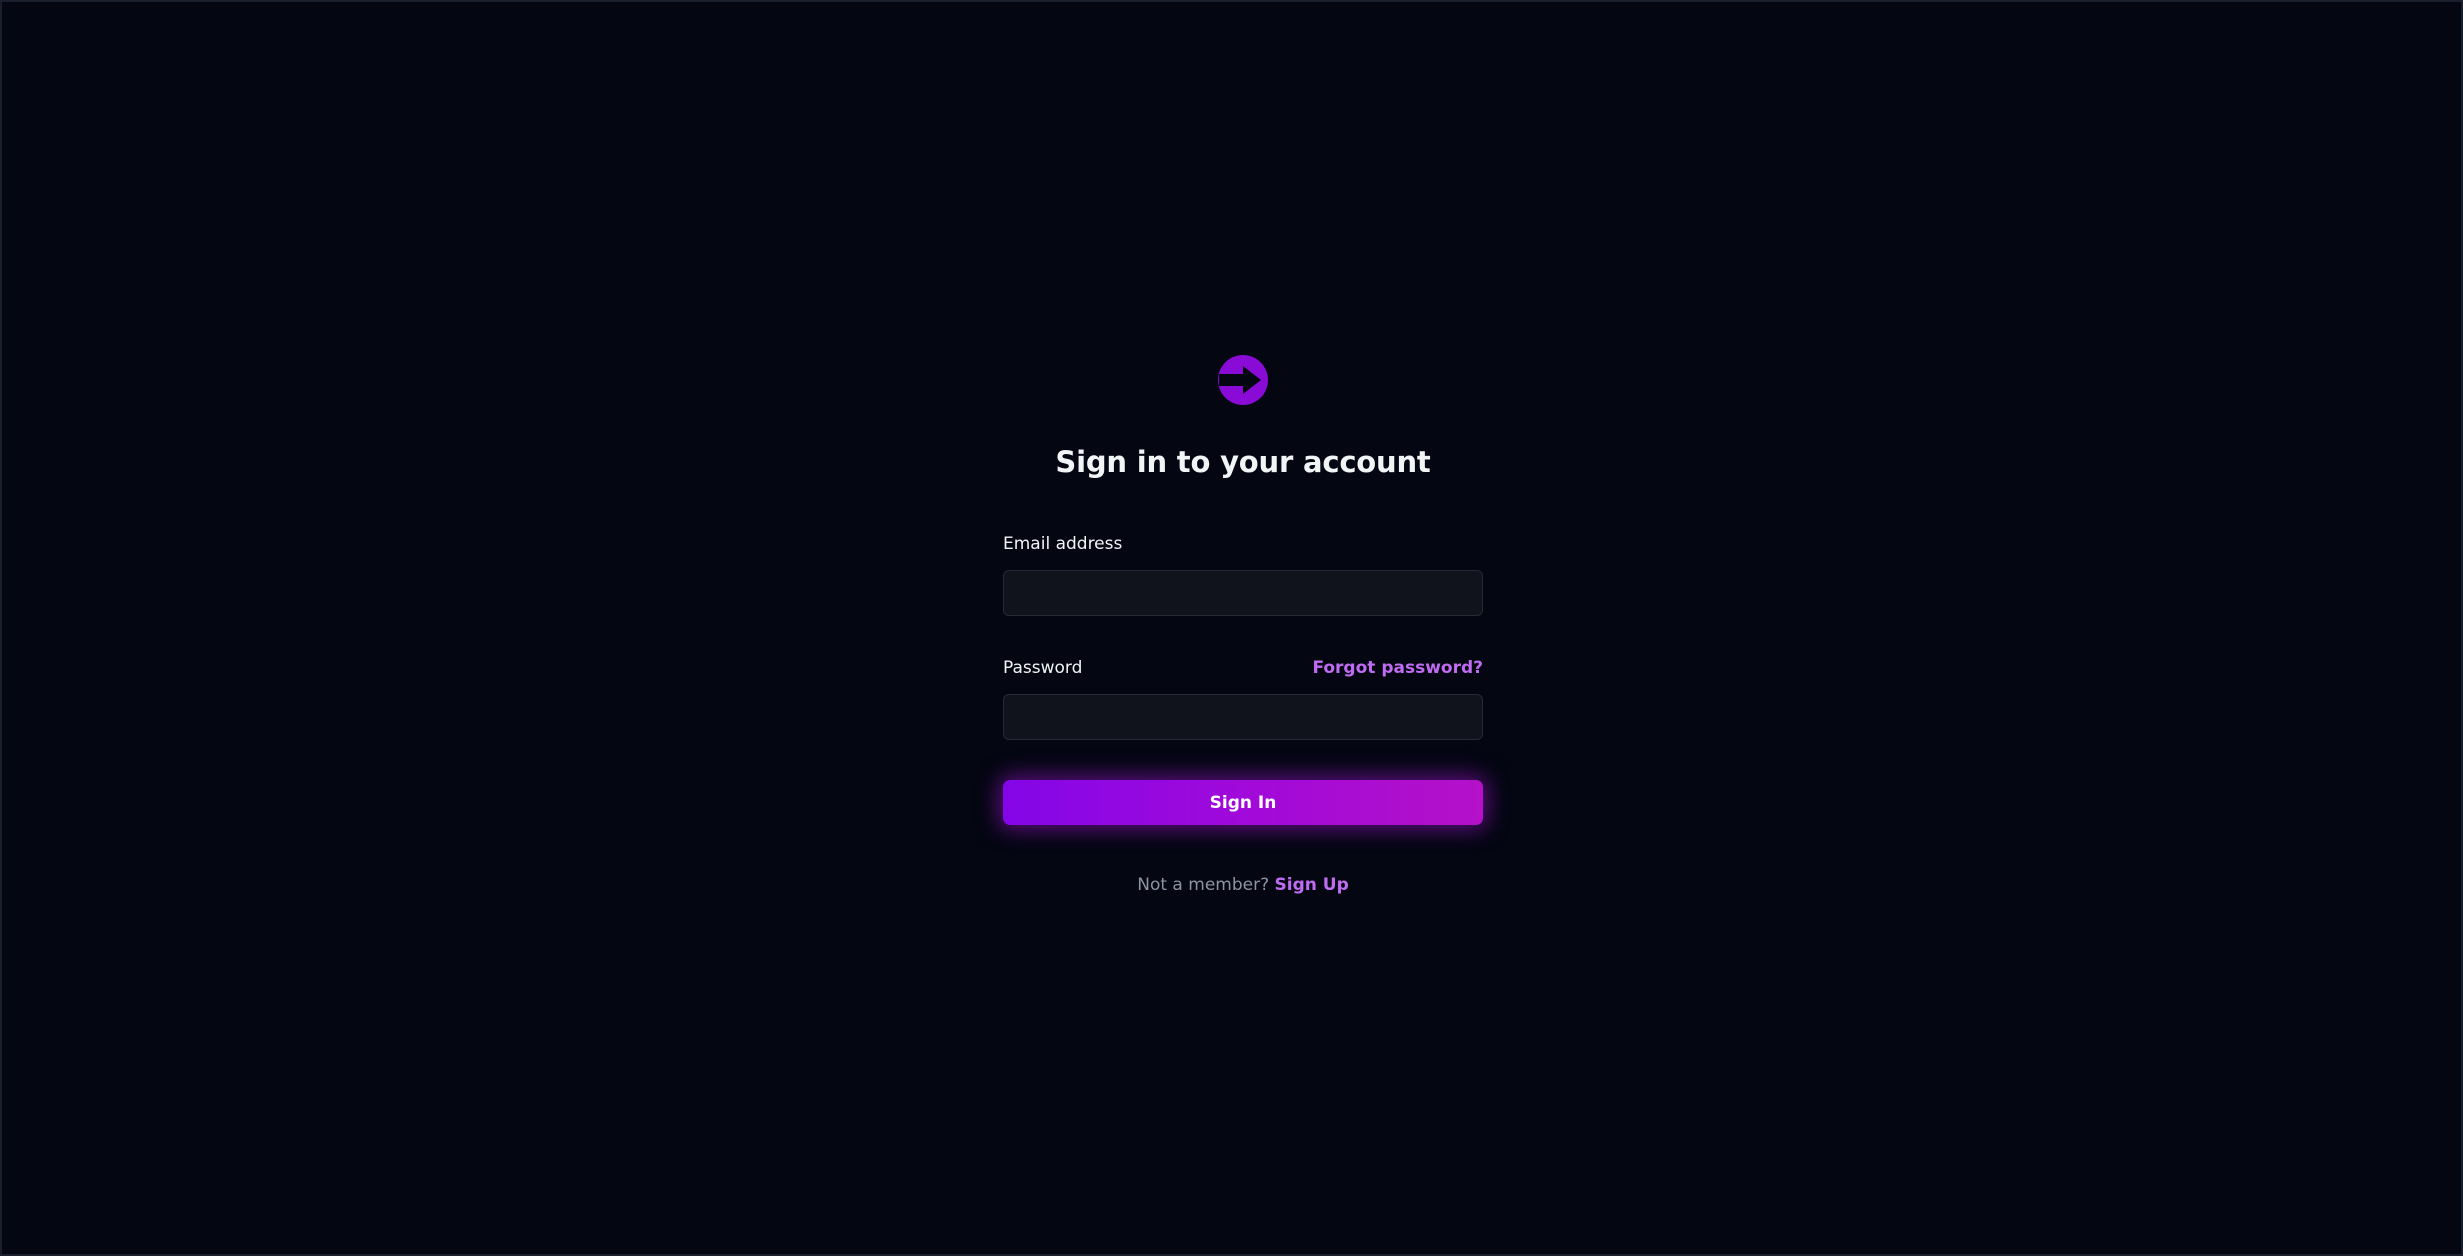  I want to click on sign-up-link: Sign Up, so click(1312, 885).